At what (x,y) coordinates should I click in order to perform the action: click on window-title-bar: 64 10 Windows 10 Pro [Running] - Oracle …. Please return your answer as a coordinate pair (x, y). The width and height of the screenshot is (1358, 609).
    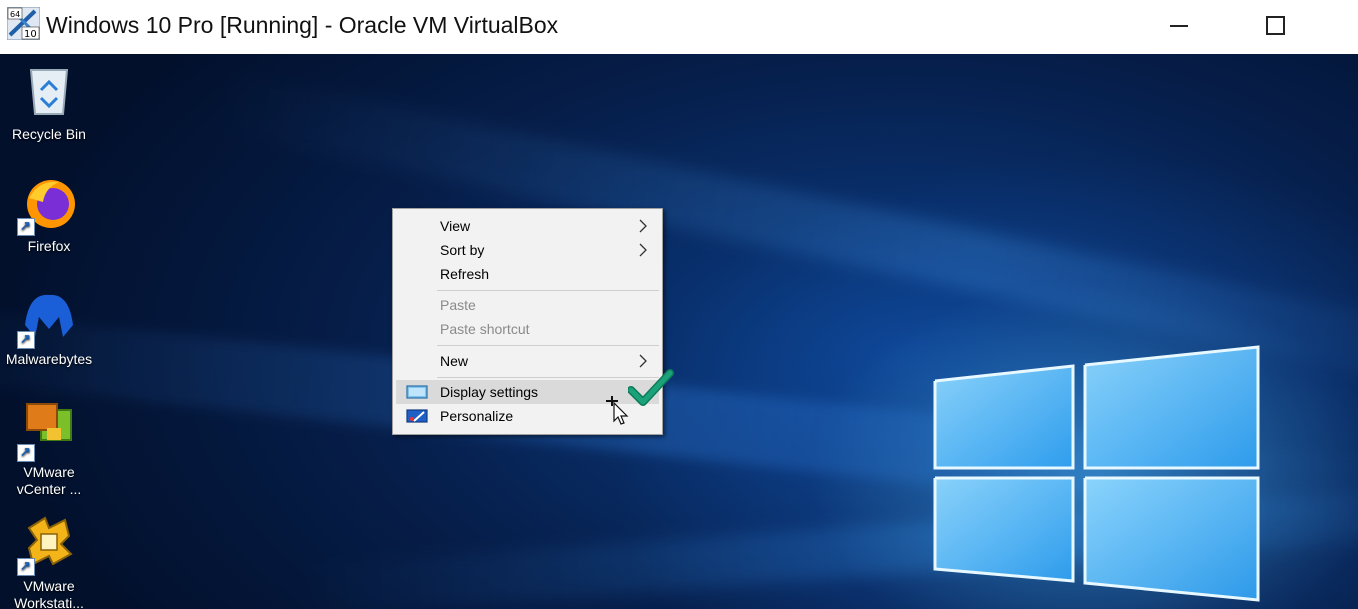
    Looking at the image, I should click on (679, 27).